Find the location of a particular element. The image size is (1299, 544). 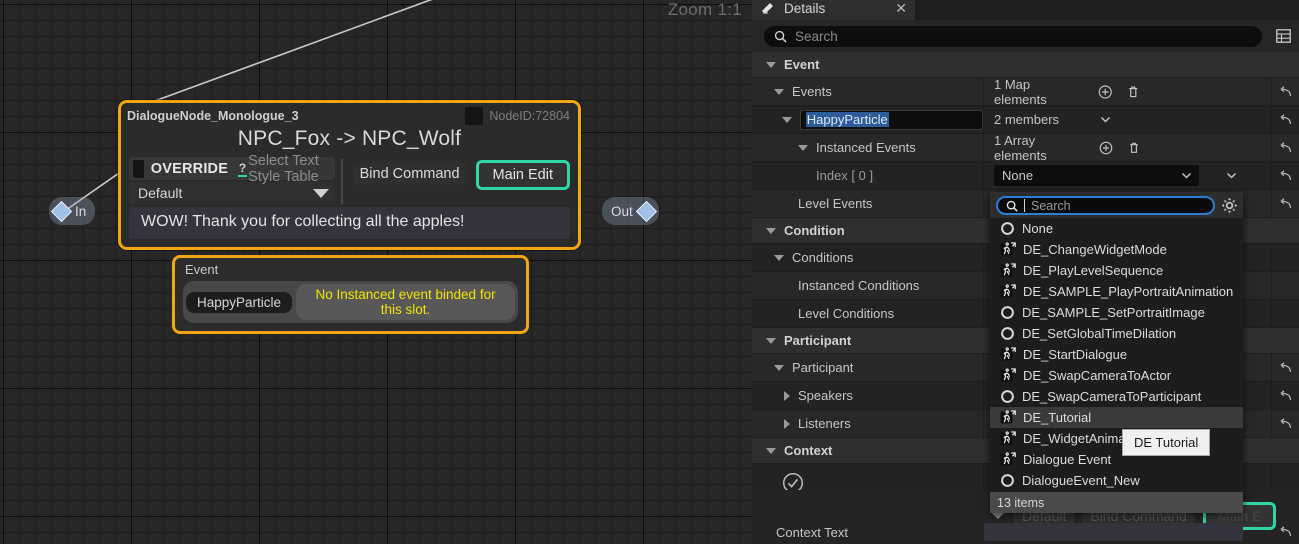

tooltip: DE Tutorial is located at coordinates (1166, 442).